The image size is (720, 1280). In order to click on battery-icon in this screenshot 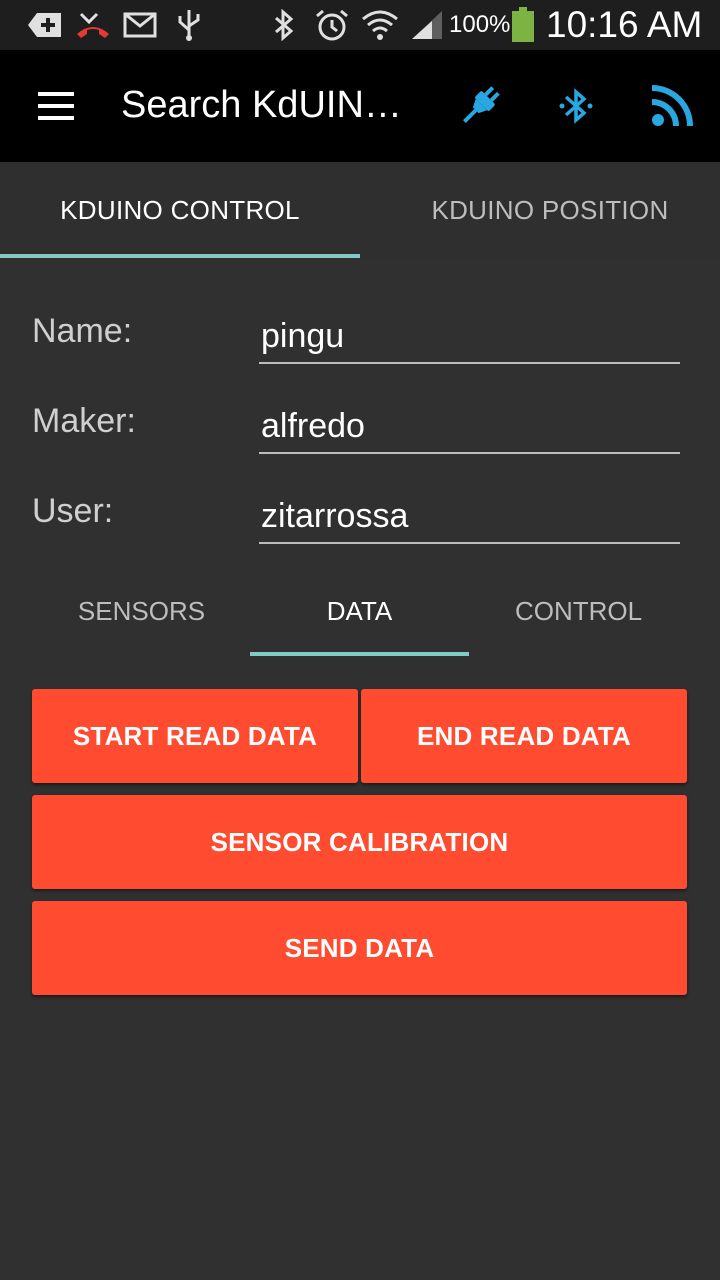, I will do `click(523, 24)`.